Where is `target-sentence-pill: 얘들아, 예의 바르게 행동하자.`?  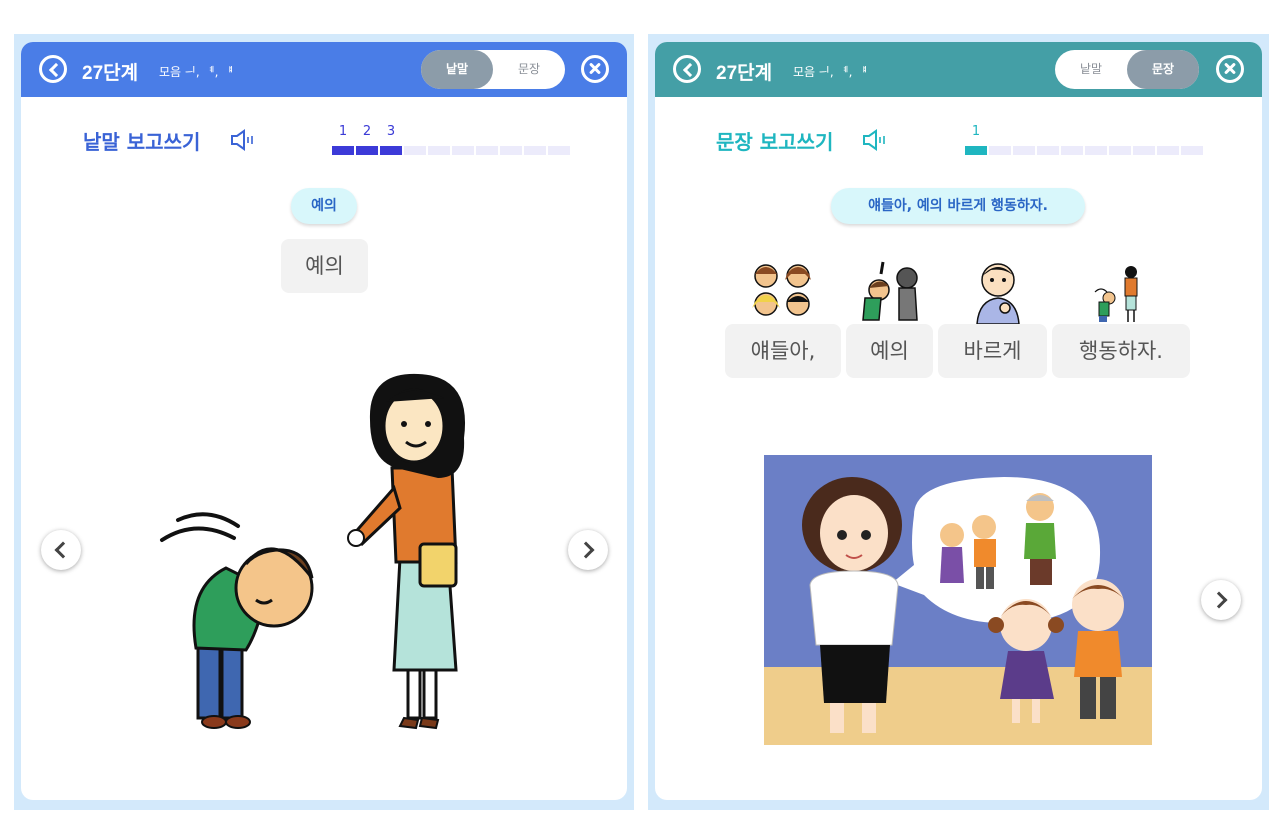
target-sentence-pill: 얘들아, 예의 바르게 행동하자. is located at coordinates (958, 206).